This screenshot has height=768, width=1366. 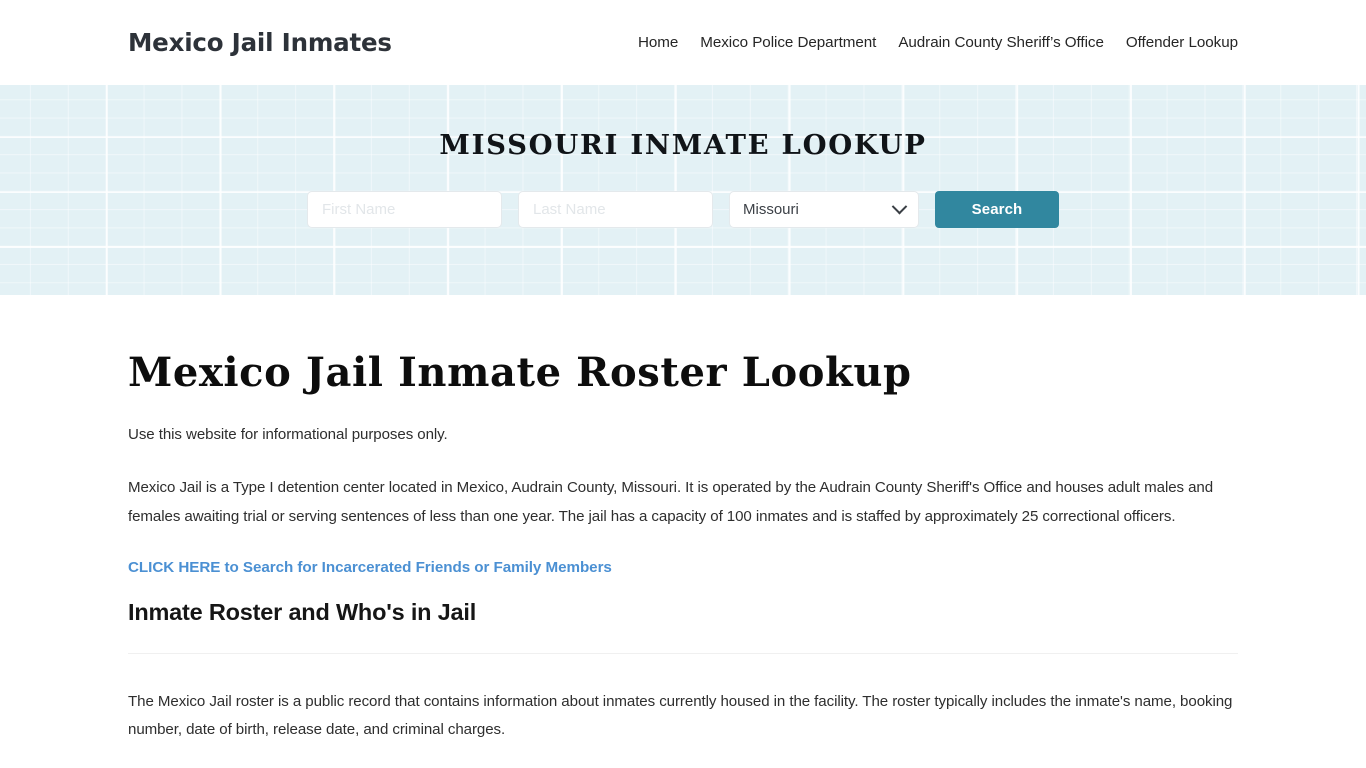 I want to click on site-logo: Mexico Jail Inmates, so click(x=260, y=42).